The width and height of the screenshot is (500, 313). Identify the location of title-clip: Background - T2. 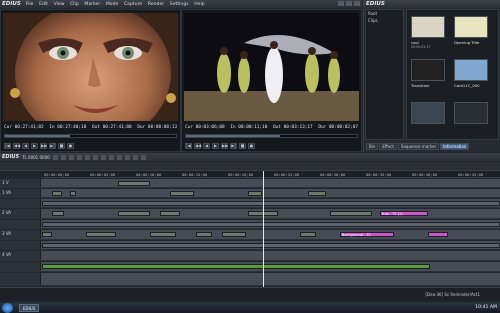
(367, 234).